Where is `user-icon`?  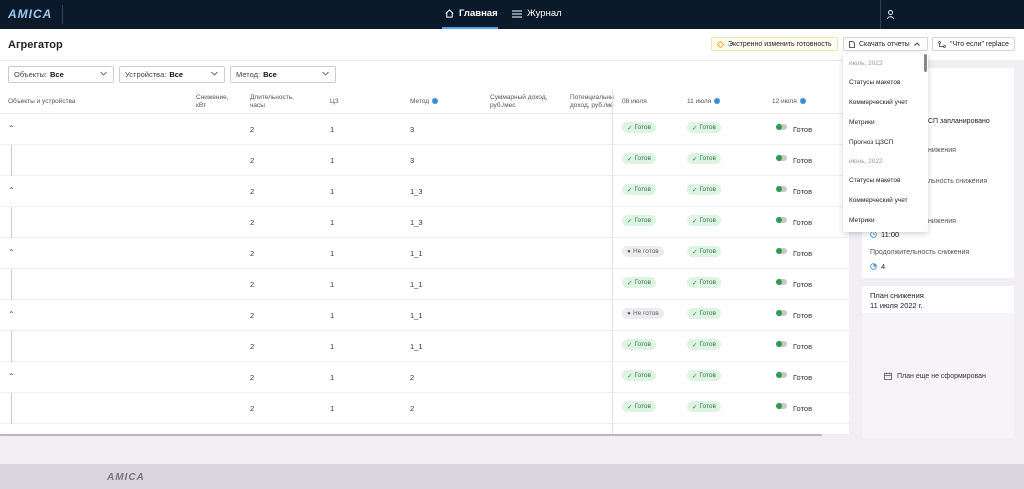
user-icon is located at coordinates (890, 14).